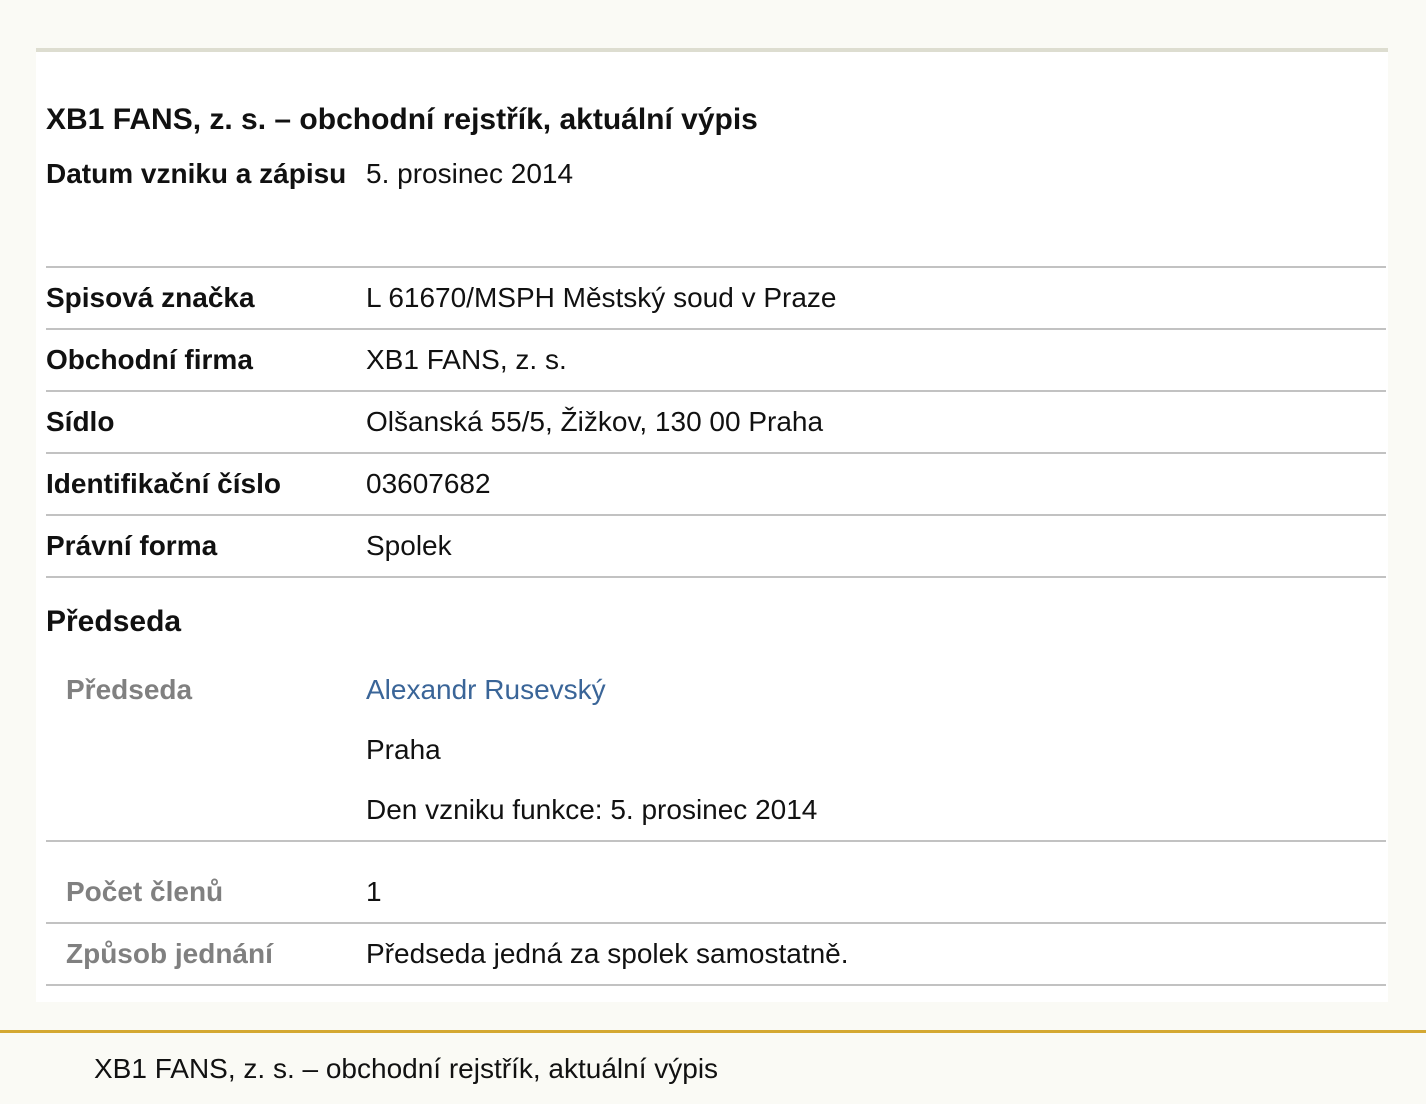  Describe the element at coordinates (470, 173) in the screenshot. I see `row-value: 5. prosinec 2014` at that location.